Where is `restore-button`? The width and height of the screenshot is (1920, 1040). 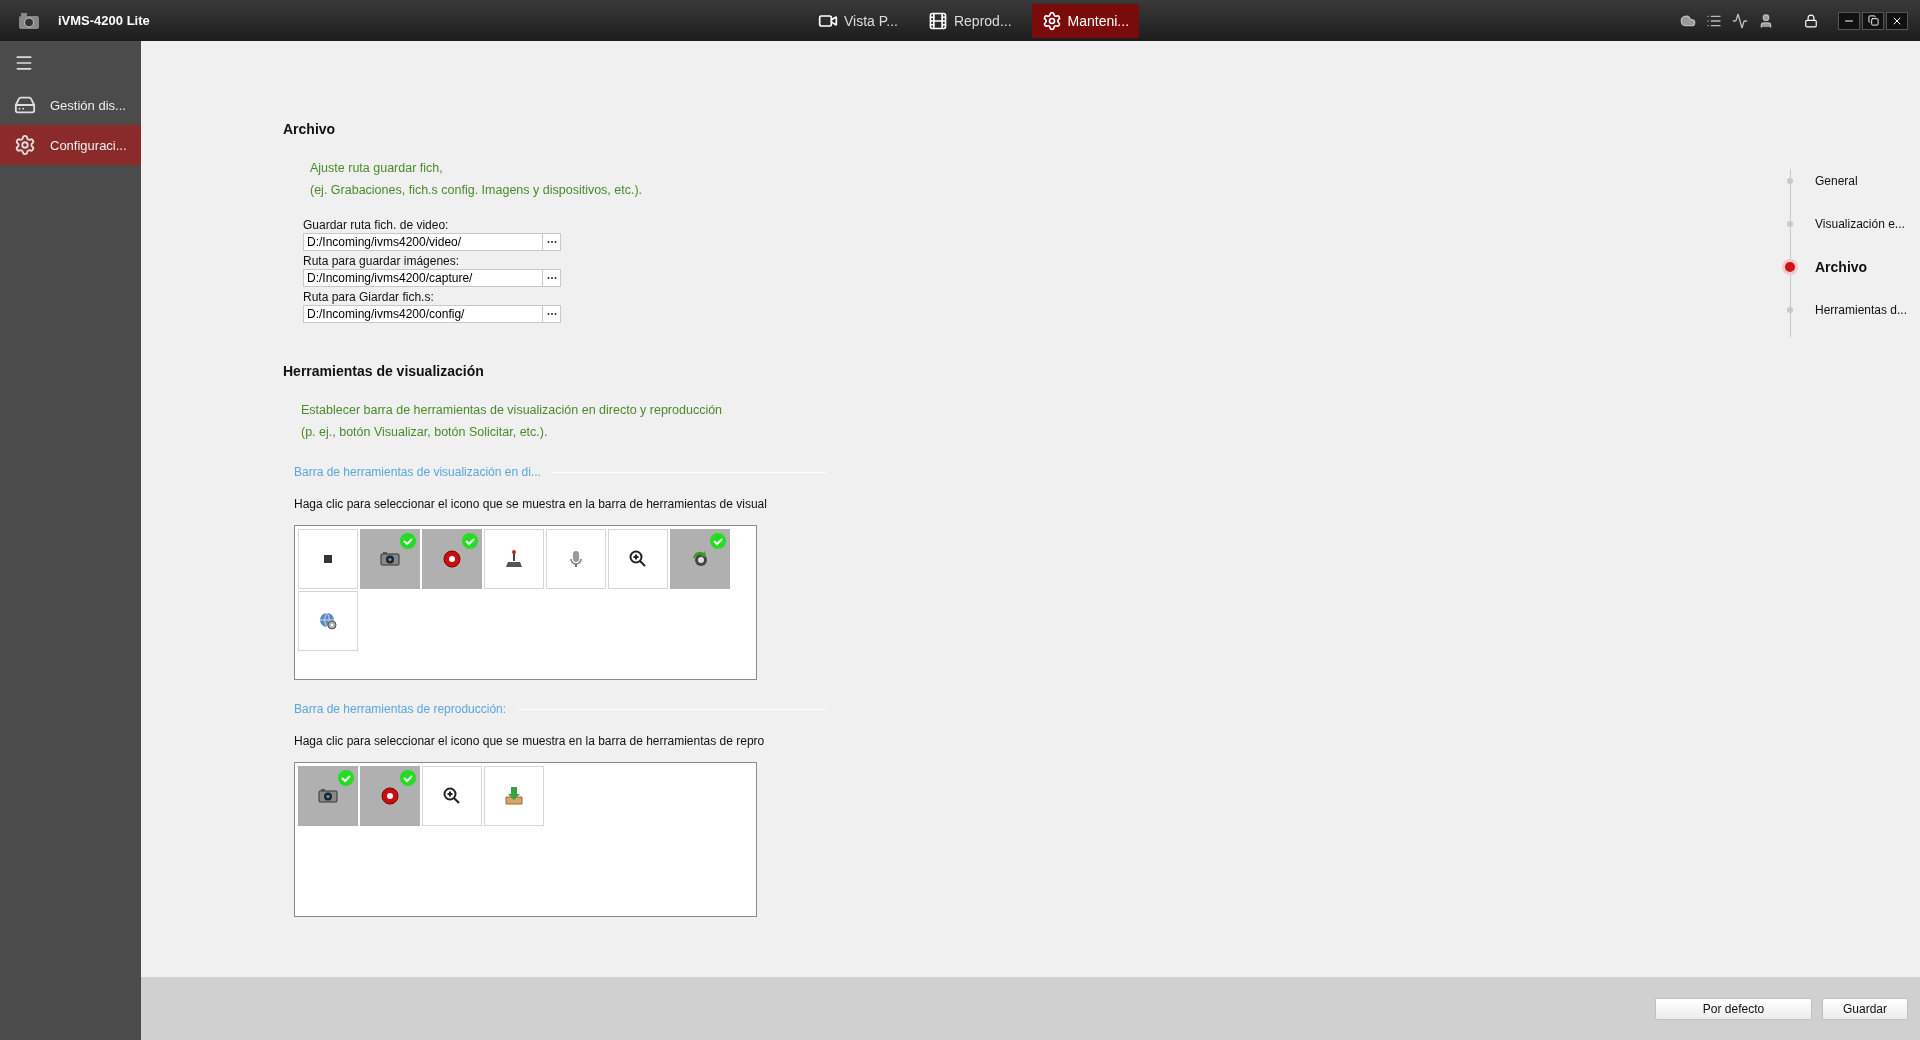
restore-button is located at coordinates (1873, 20).